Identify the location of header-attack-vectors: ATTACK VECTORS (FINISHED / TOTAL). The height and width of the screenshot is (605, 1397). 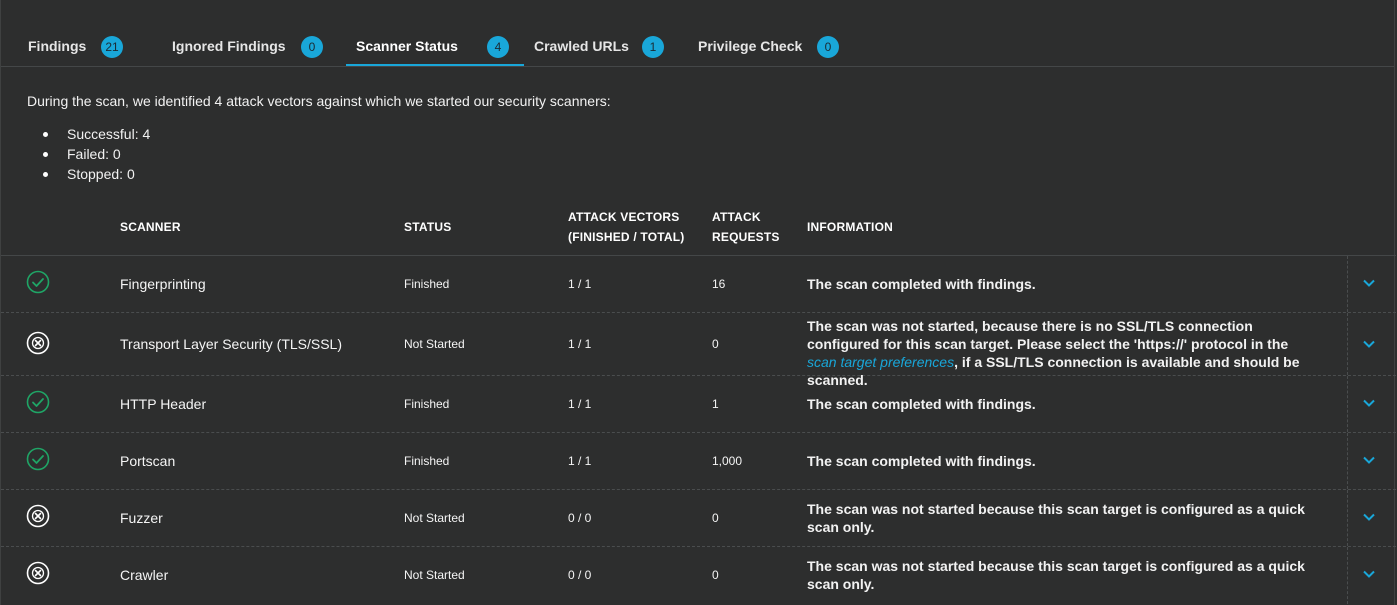
(626, 227).